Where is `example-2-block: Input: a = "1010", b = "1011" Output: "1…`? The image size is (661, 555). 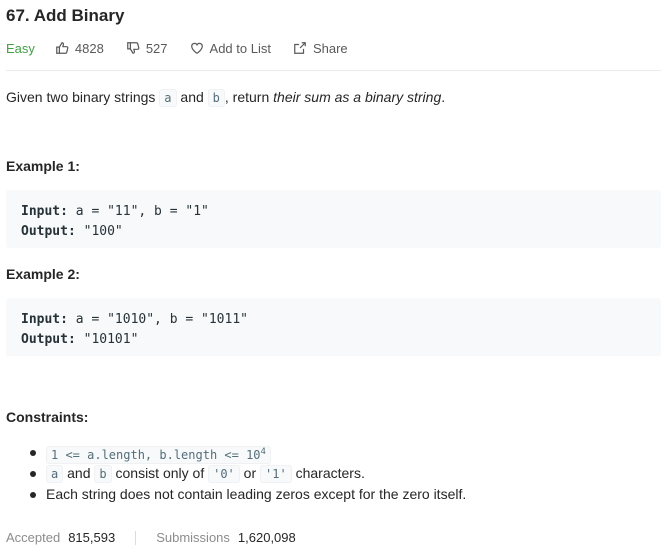 example-2-block: Input: a = "1010", b = "1011" Output: "1… is located at coordinates (333, 327).